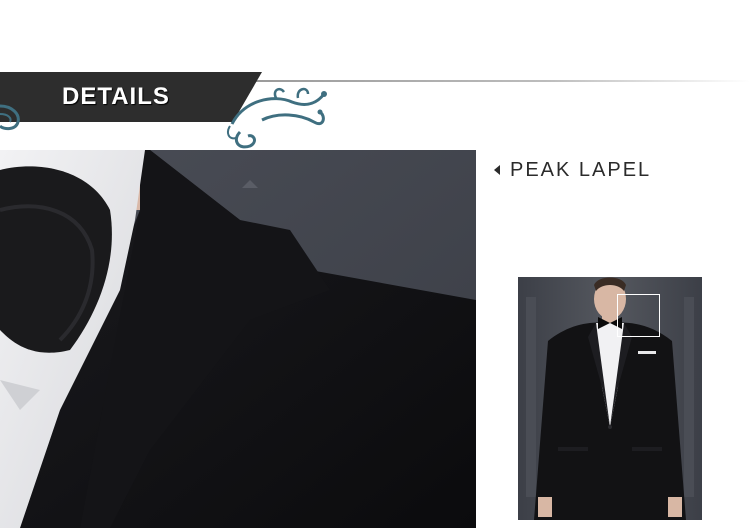  I want to click on suit-thumbnail, so click(610, 398).